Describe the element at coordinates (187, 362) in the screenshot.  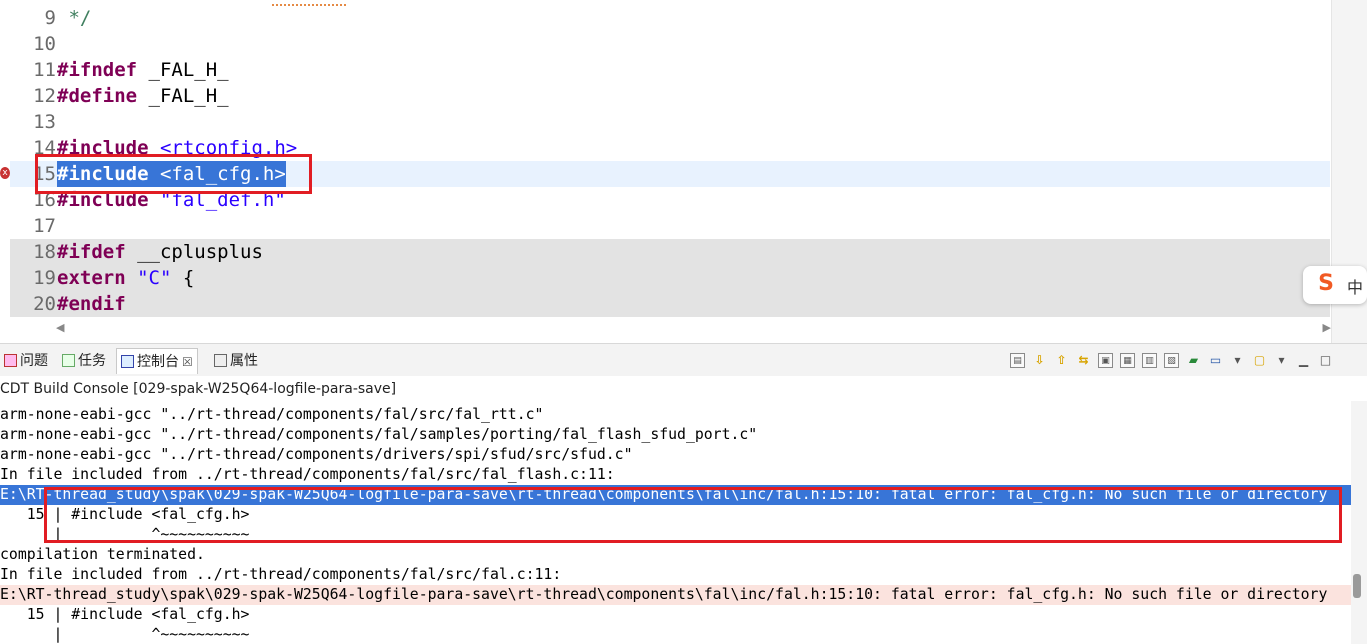
I see `close-icon: ☒` at that location.